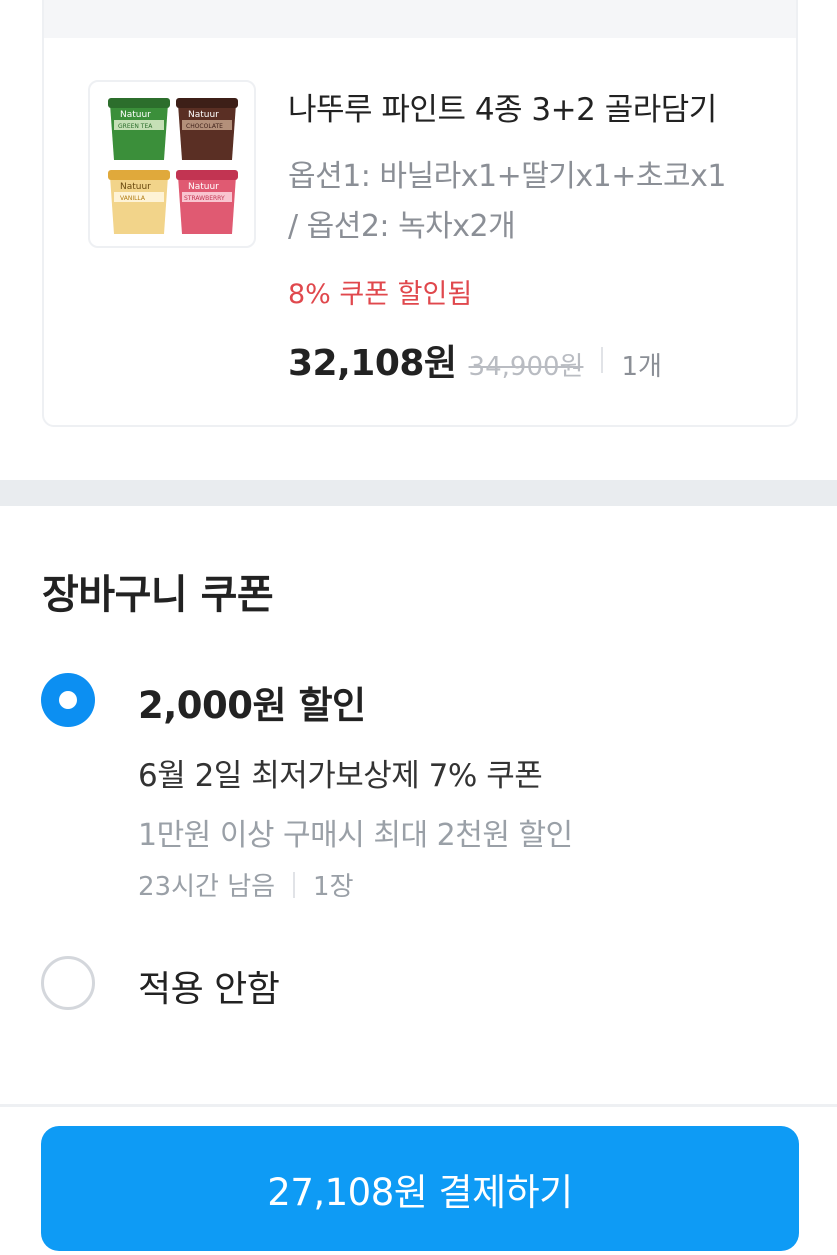  I want to click on bottom-bar-divider, so click(418, 1105).